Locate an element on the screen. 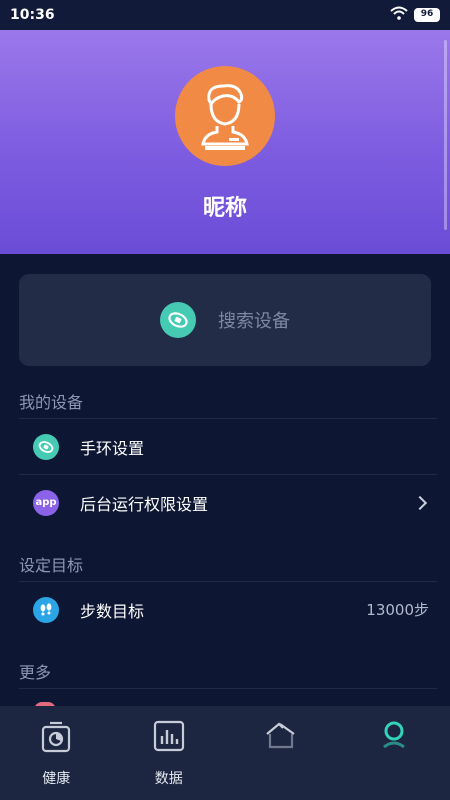  list-item-band-settings: 手环设置 is located at coordinates (228, 446).